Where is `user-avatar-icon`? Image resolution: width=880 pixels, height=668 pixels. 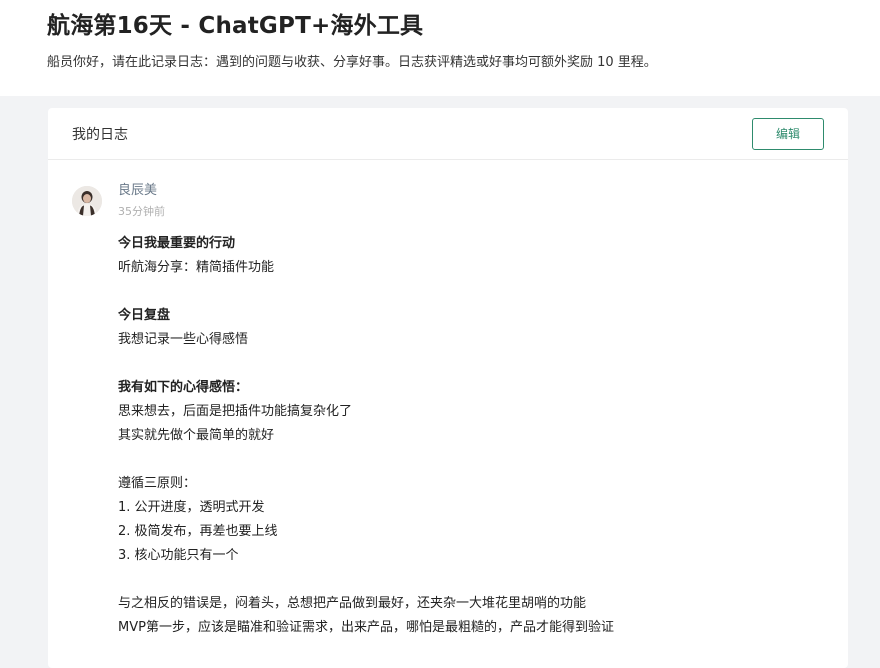
user-avatar-icon is located at coordinates (87, 201).